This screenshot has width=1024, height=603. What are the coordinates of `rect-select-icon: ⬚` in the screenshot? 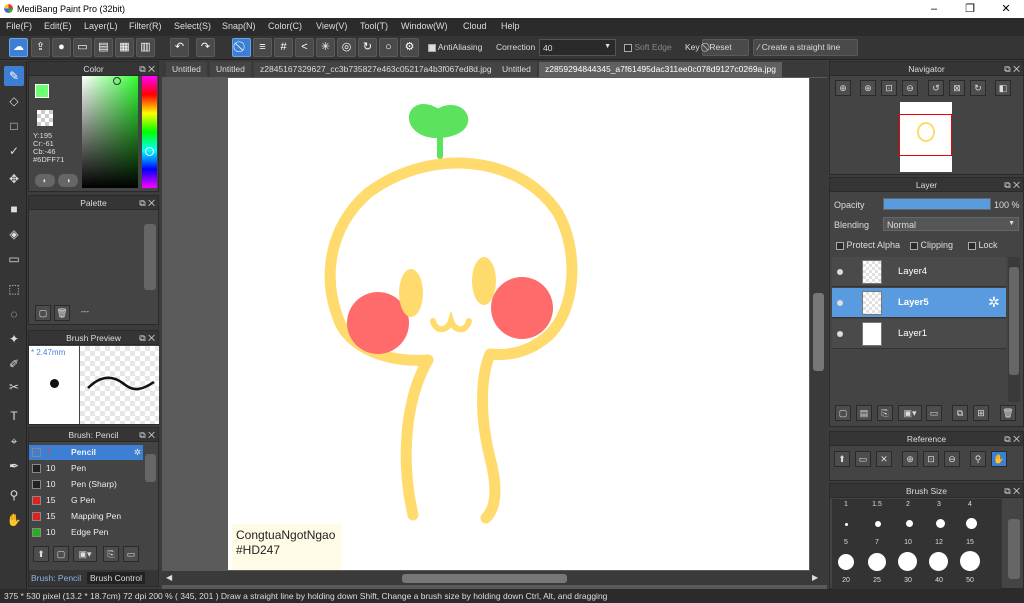 It's located at (14, 289).